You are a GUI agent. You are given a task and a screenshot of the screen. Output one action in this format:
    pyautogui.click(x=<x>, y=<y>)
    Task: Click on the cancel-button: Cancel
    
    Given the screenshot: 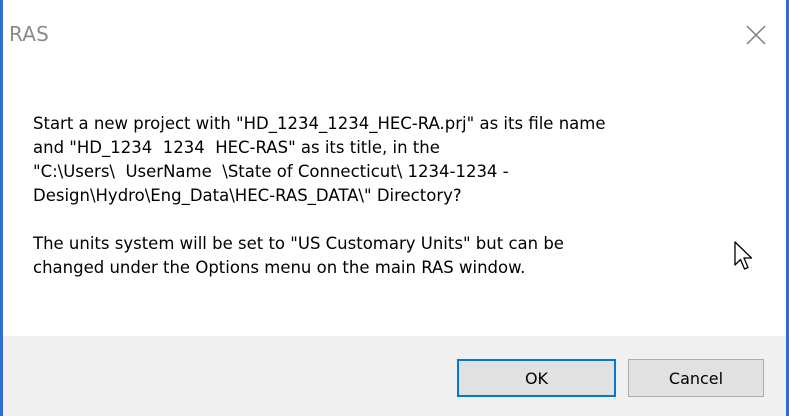 What is the action you would take?
    pyautogui.click(x=696, y=378)
    